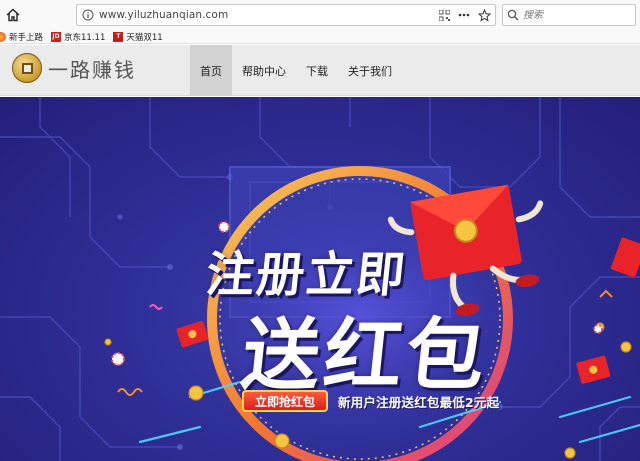 Image resolution: width=640 pixels, height=461 pixels. Describe the element at coordinates (13, 15) in the screenshot. I see `home-icon` at that location.